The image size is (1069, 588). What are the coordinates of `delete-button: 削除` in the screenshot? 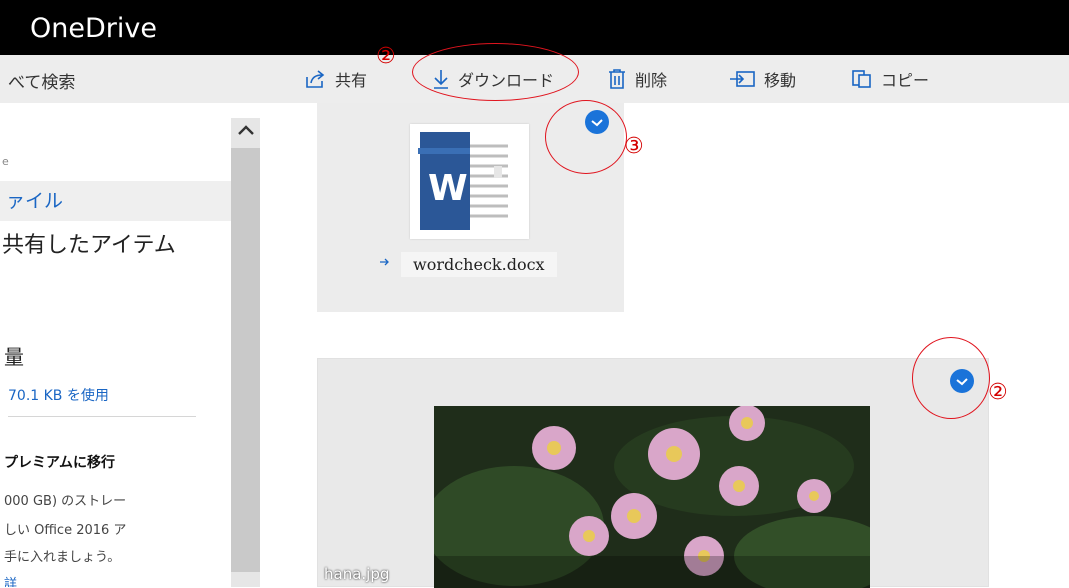 It's located at (637, 79).